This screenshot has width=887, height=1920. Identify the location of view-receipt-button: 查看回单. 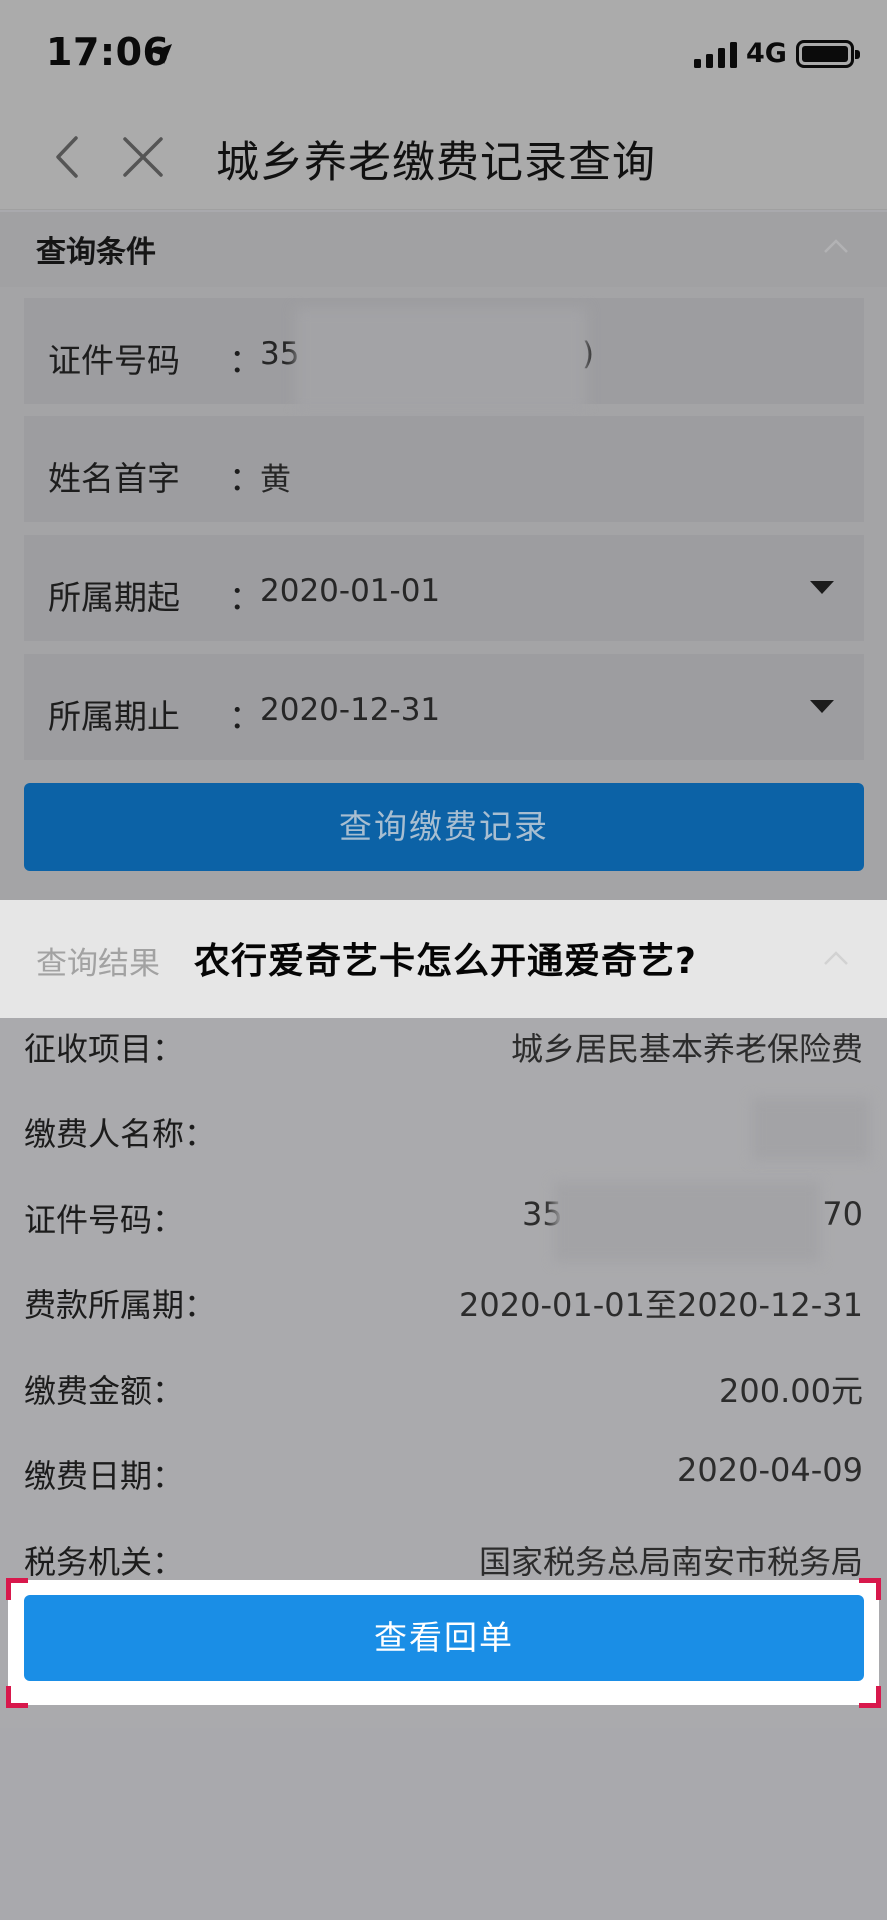
(444, 1638).